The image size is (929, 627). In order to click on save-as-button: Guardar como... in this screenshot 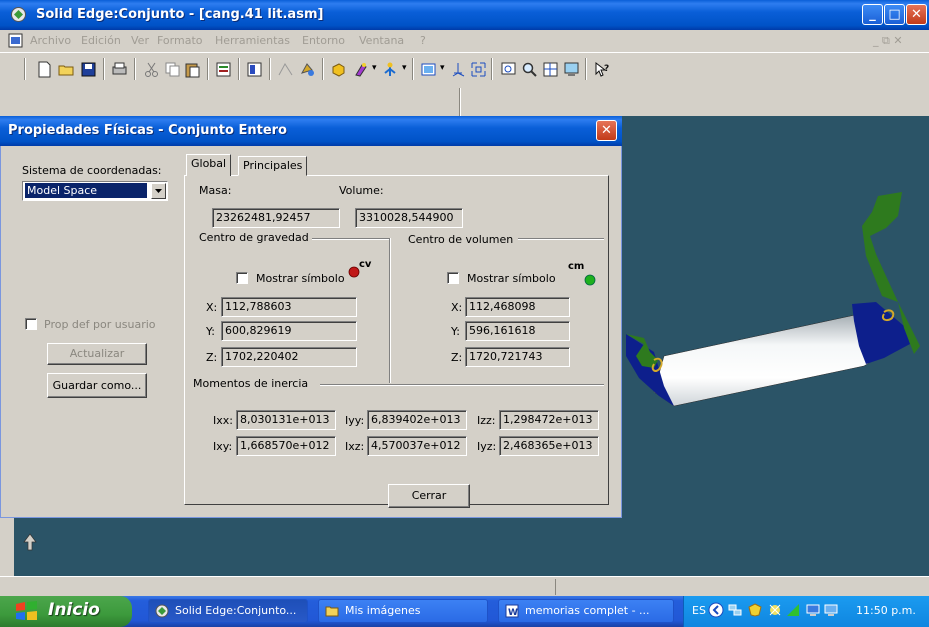, I will do `click(97, 385)`.